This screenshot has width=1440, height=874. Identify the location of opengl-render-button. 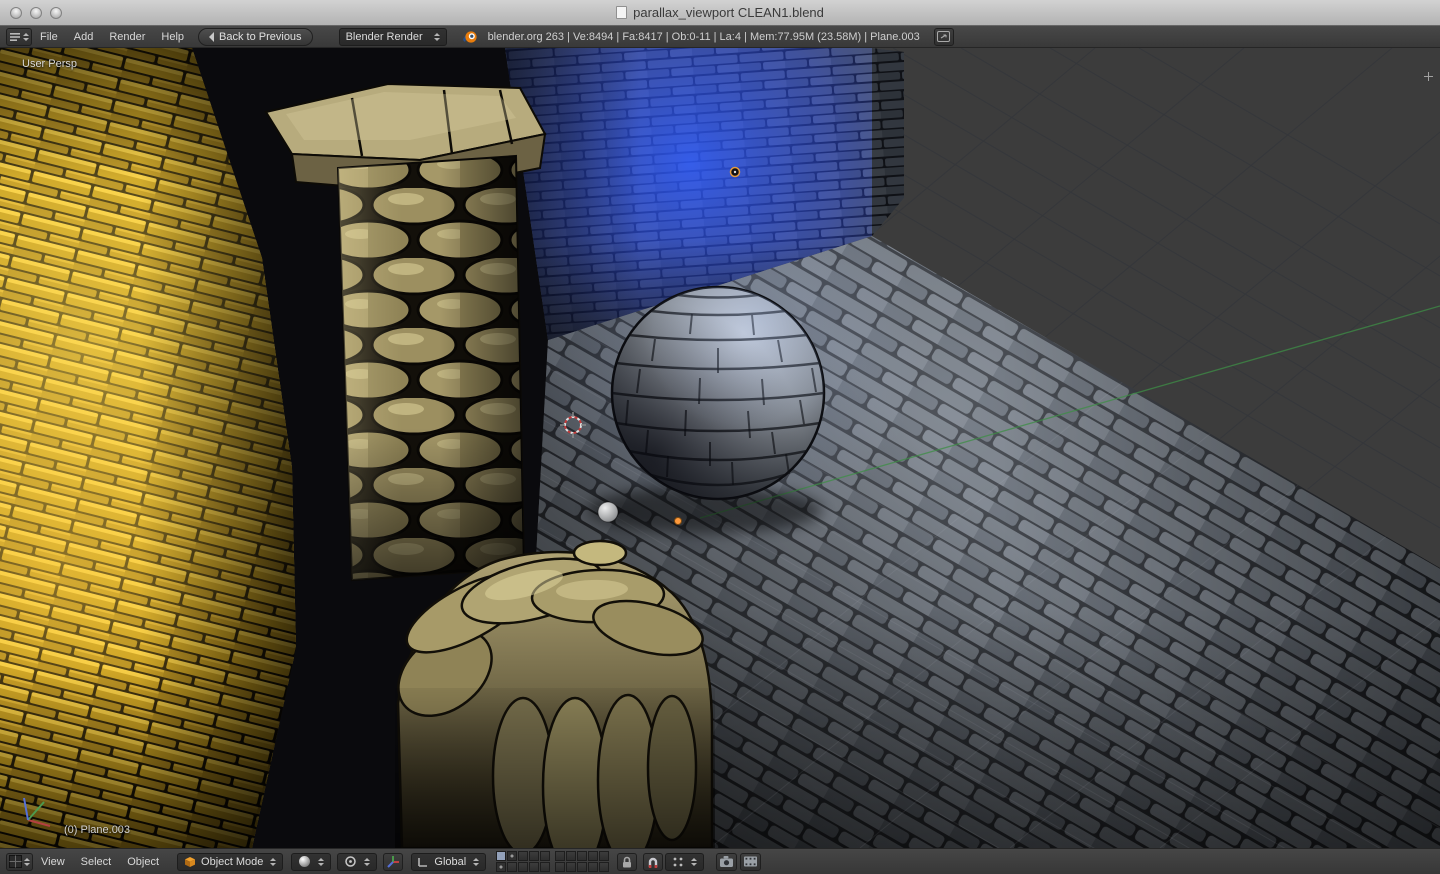
(727, 861).